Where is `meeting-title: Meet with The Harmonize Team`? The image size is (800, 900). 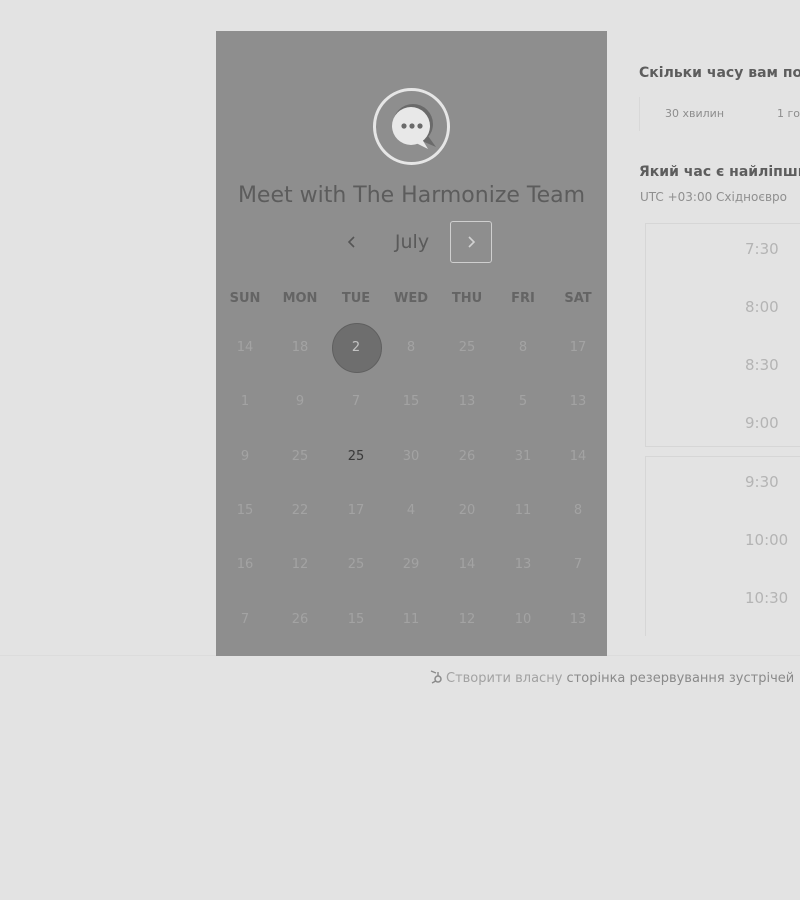
meeting-title: Meet with The Harmonize Team is located at coordinates (411, 195).